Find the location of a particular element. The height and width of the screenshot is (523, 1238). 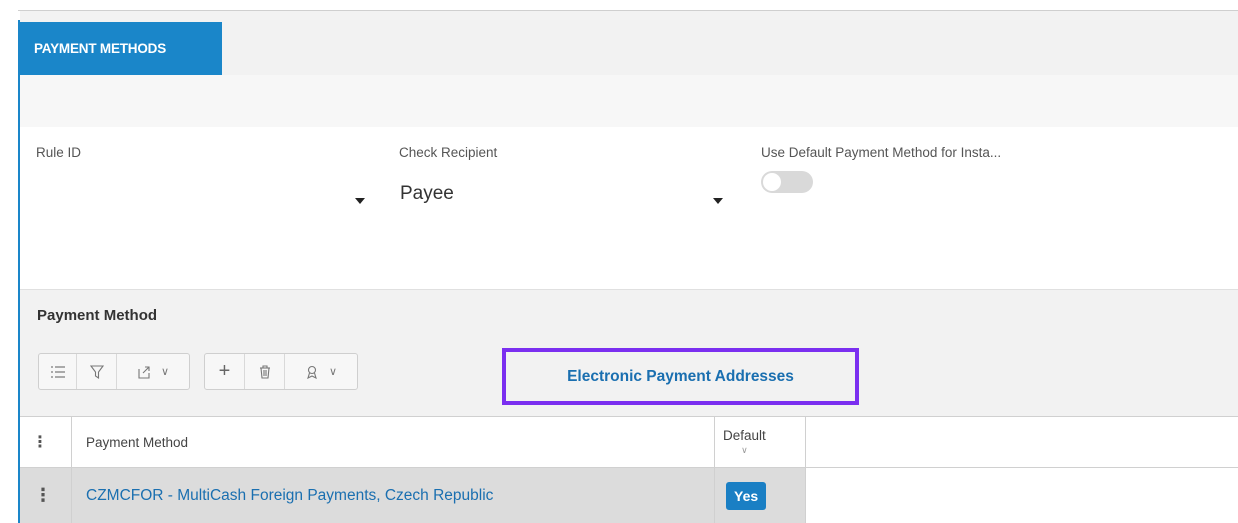

default-yes-badge: Yes is located at coordinates (746, 495).